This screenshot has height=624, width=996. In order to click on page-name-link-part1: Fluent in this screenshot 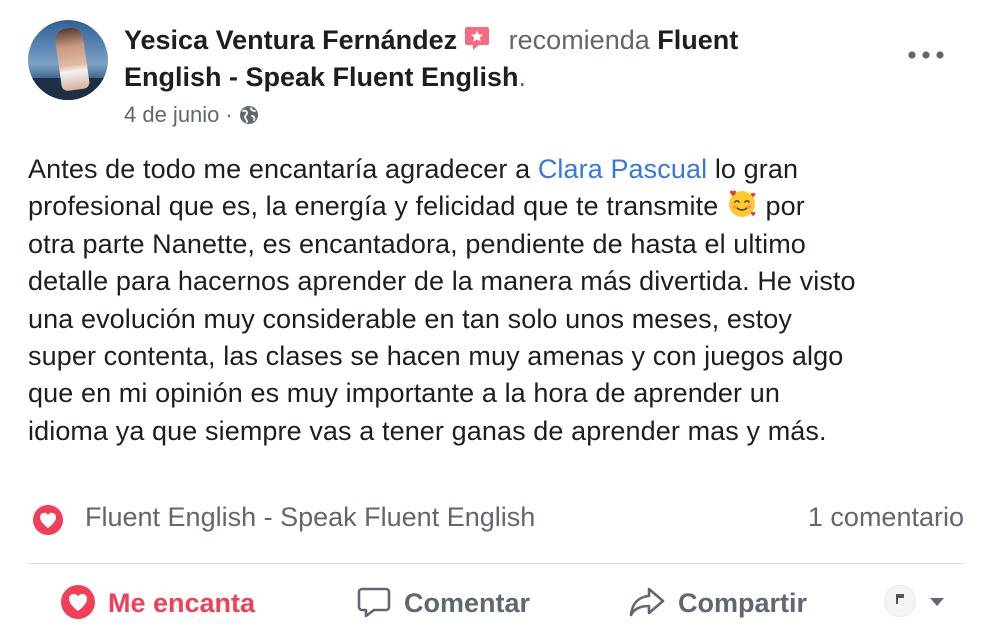, I will do `click(697, 40)`.